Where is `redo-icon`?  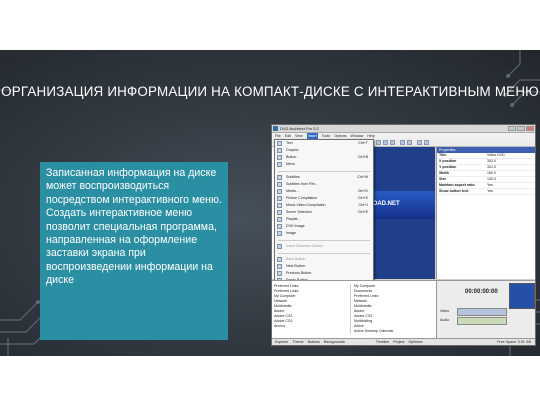 redo-icon is located at coordinates (409, 142).